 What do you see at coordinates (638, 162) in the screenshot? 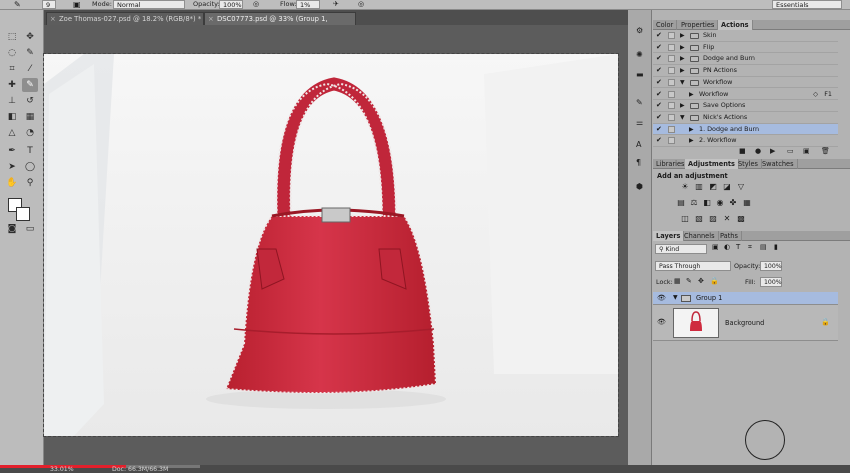
I see `paragraph-icon: ¶` at bounding box center [638, 162].